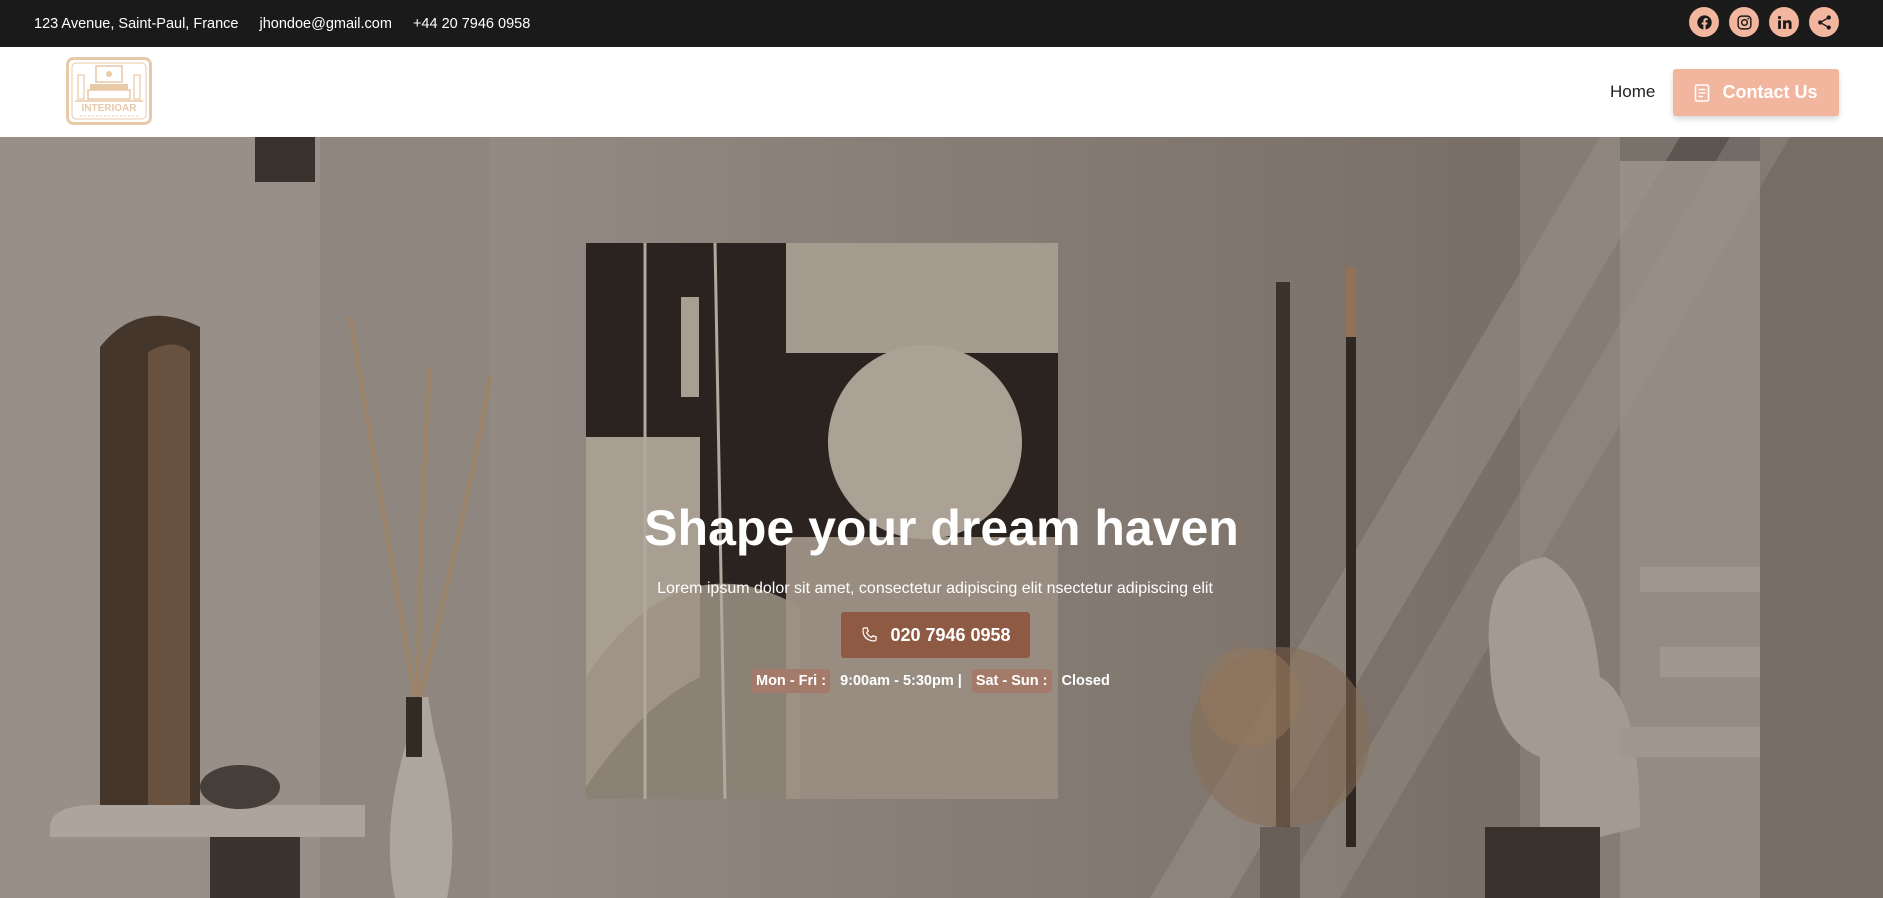 The width and height of the screenshot is (1883, 898). What do you see at coordinates (1085, 681) in the screenshot?
I see `weekend-hours: Closed` at bounding box center [1085, 681].